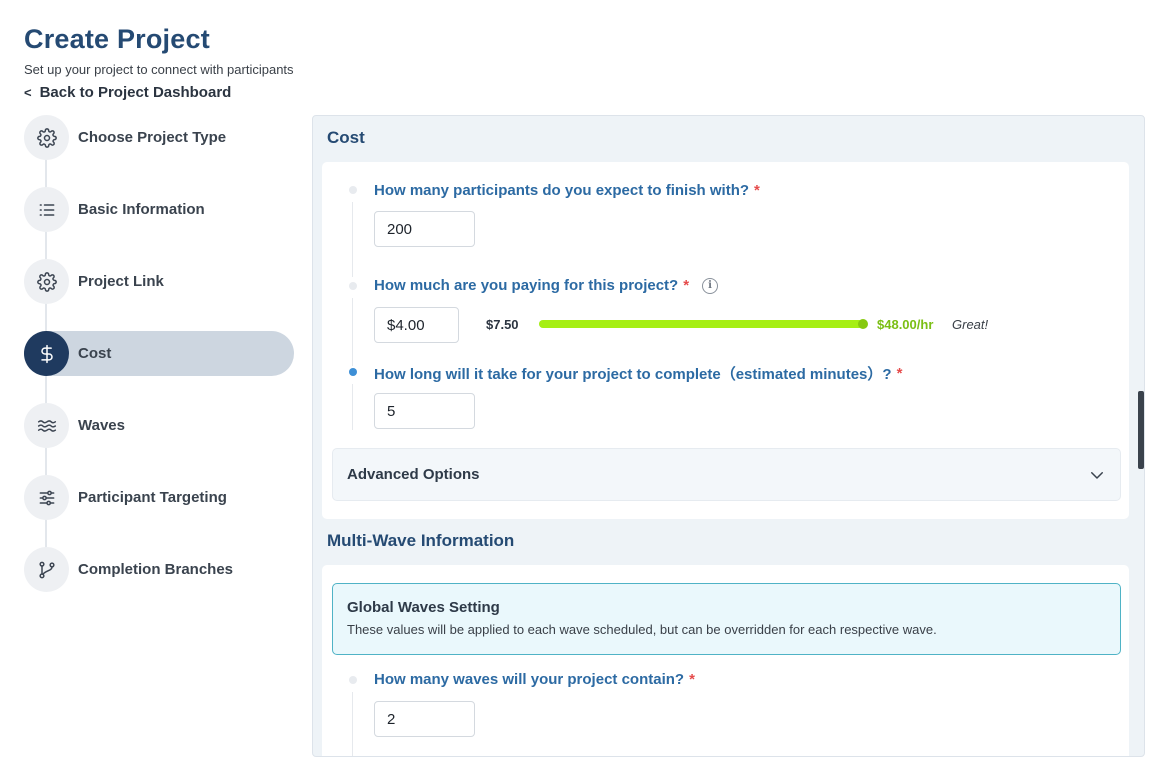 The image size is (1162, 779). What do you see at coordinates (101, 425) in the screenshot?
I see `step-label: Waves` at bounding box center [101, 425].